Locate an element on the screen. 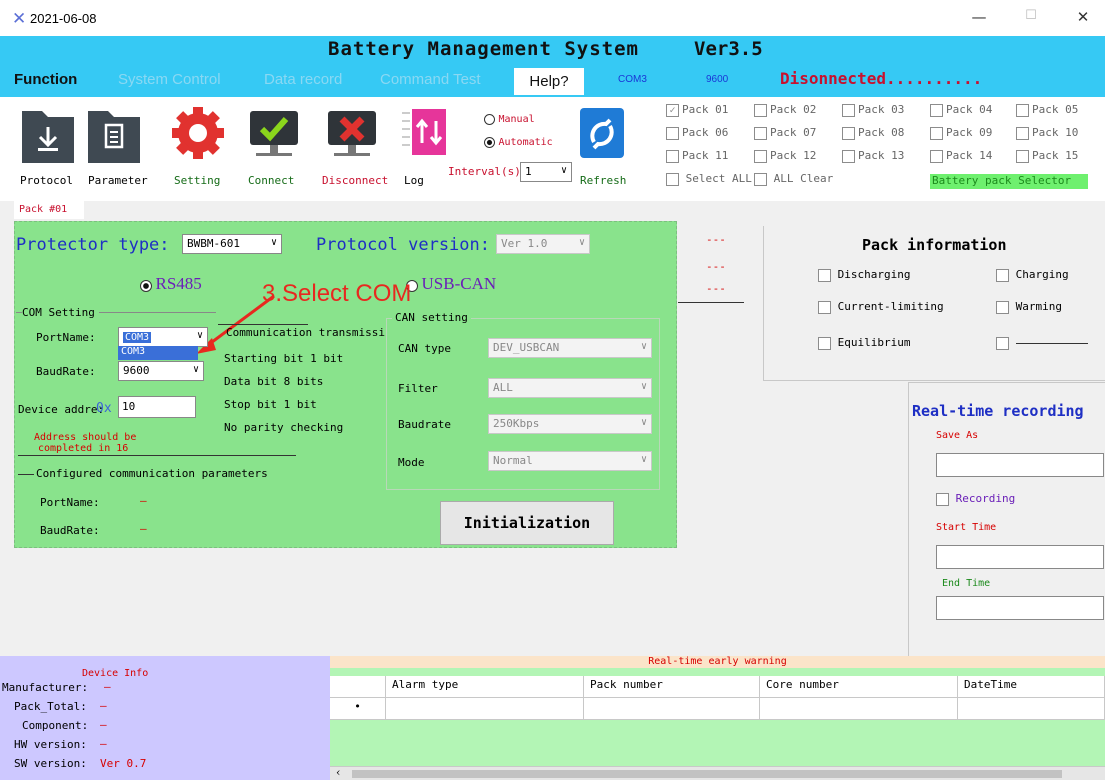 Image resolution: width=1105 pixels, height=780 pixels. protector-type-select: BWBM-601 ∨ is located at coordinates (232, 244).